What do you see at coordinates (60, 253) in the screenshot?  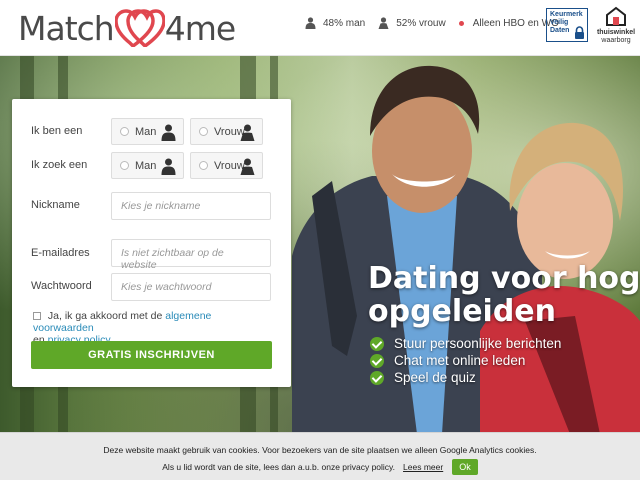 I see `email-label: E-mailadres` at bounding box center [60, 253].